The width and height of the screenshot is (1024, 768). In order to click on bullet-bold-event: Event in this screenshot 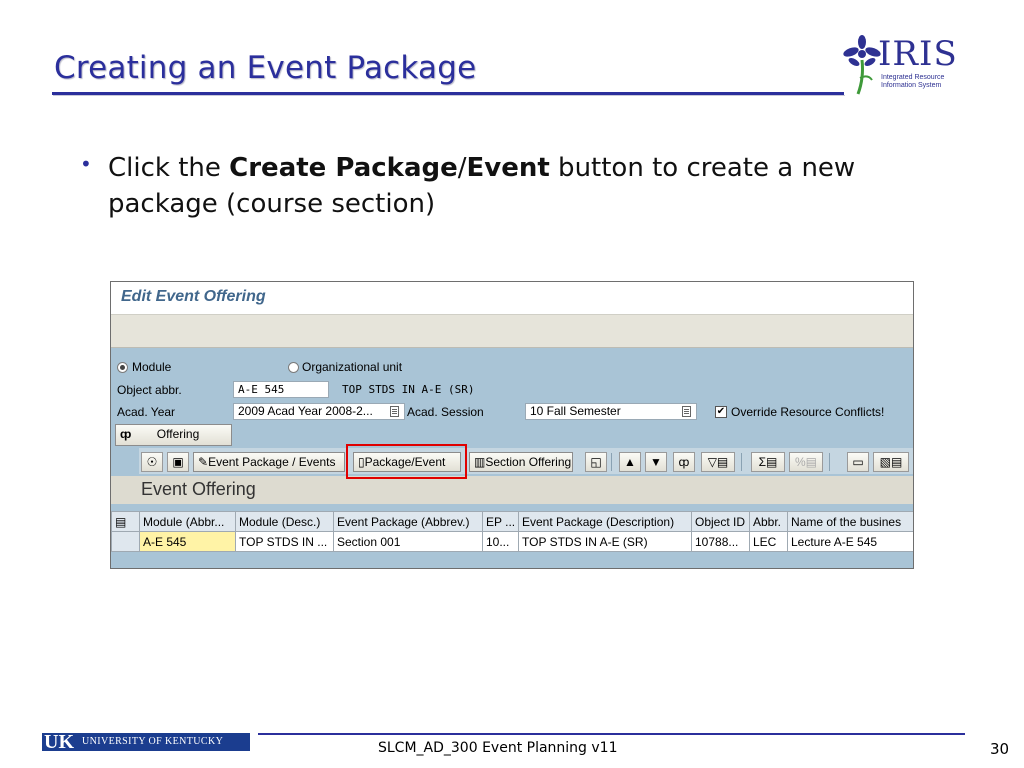, I will do `click(508, 168)`.